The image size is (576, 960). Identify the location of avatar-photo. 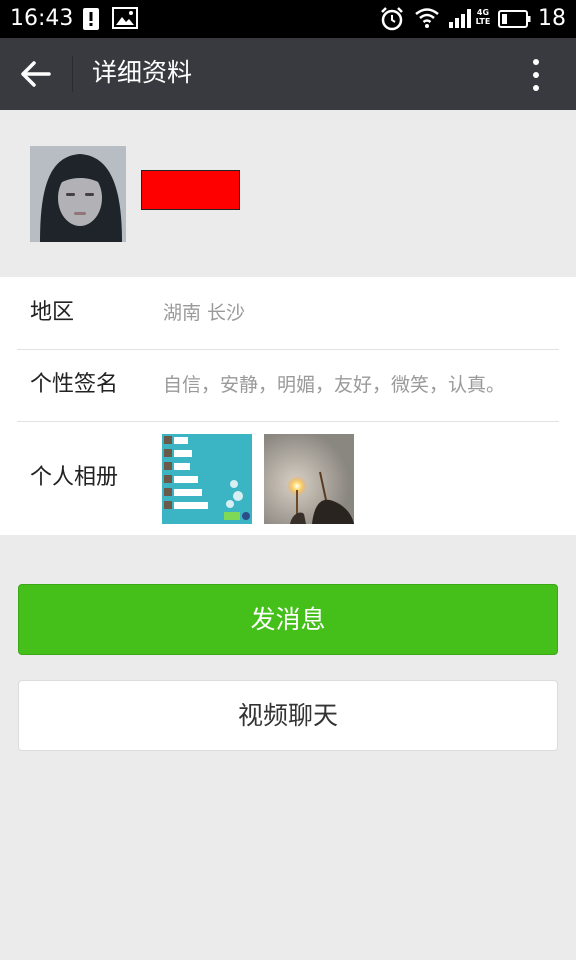
(78, 194).